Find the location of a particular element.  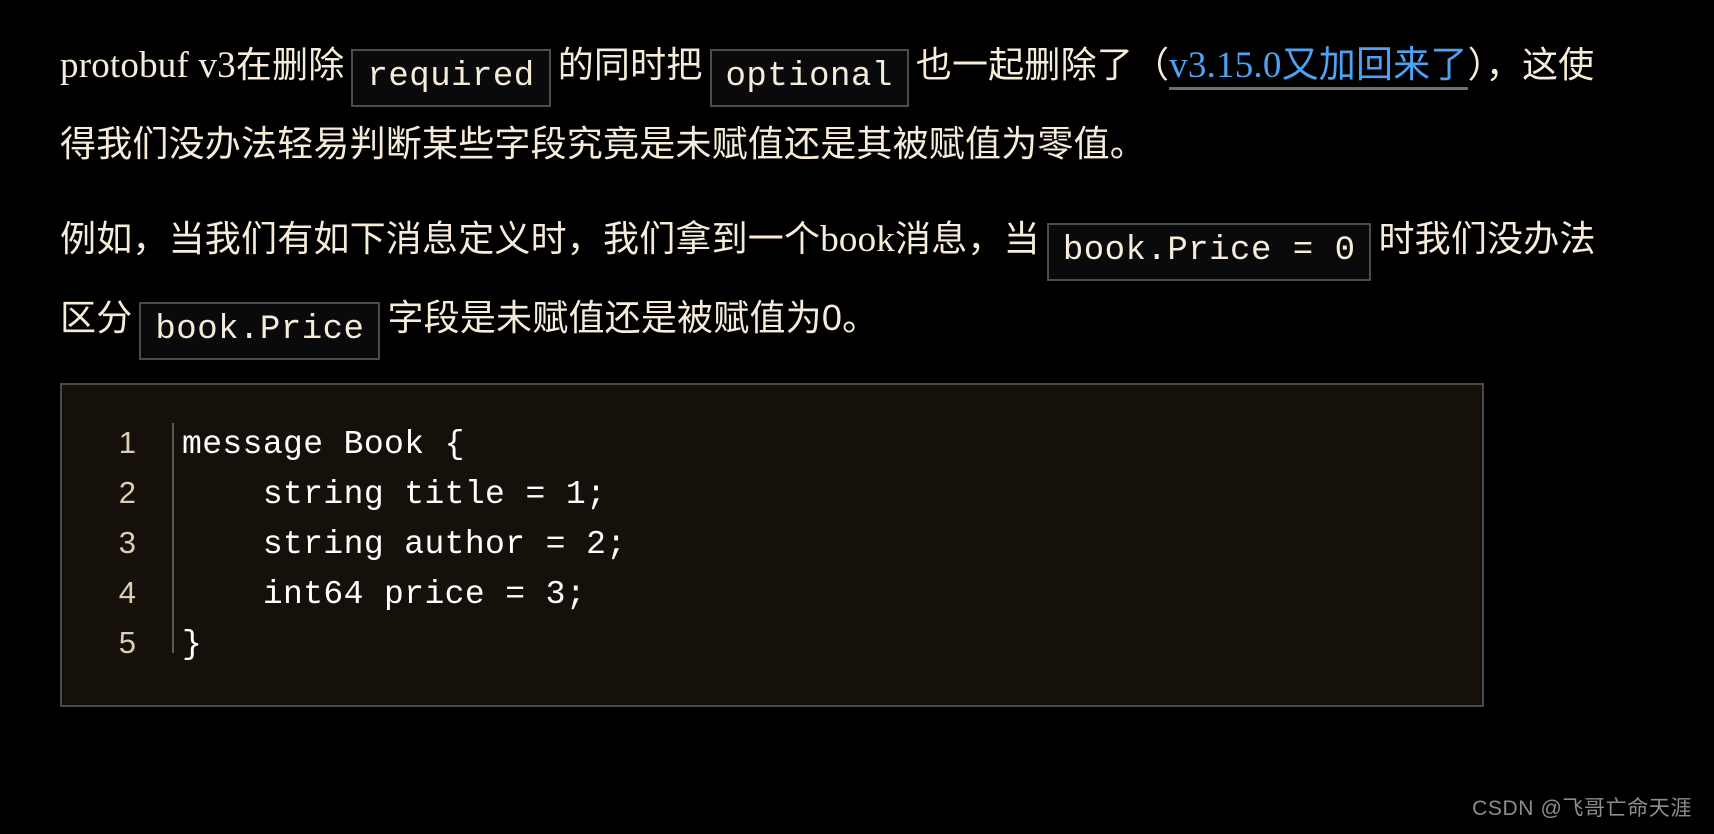

inline-code-optional: optional is located at coordinates (809, 78).